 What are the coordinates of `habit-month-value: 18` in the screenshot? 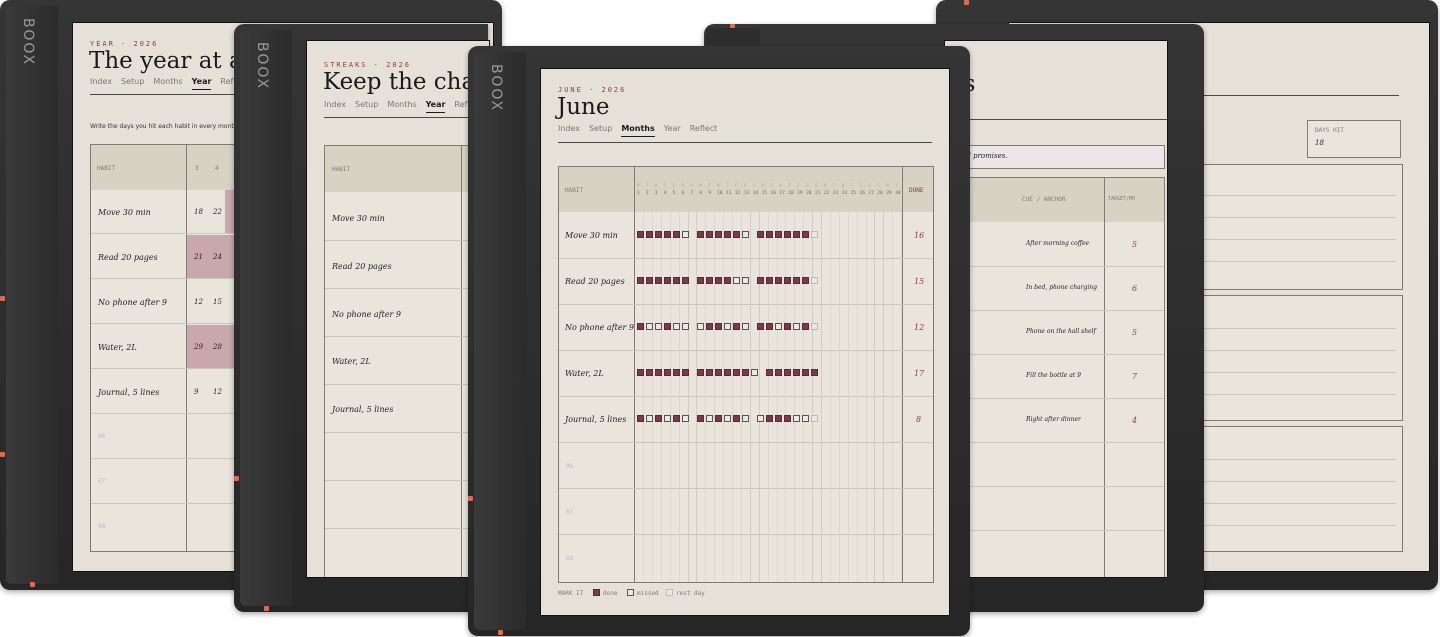 It's located at (198, 212).